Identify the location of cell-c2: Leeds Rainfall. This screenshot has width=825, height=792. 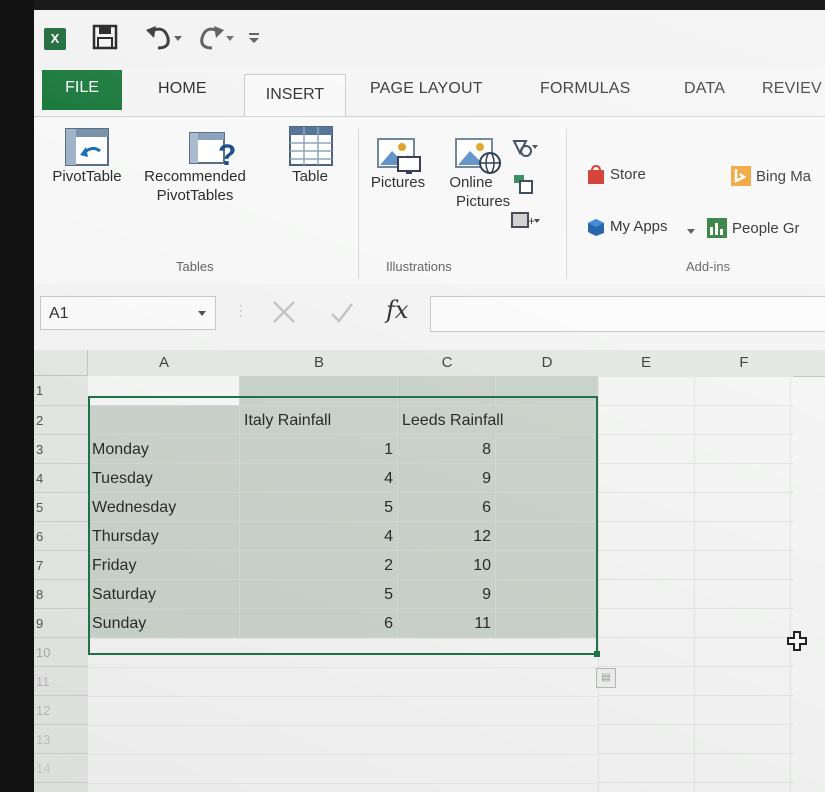
(498, 420).